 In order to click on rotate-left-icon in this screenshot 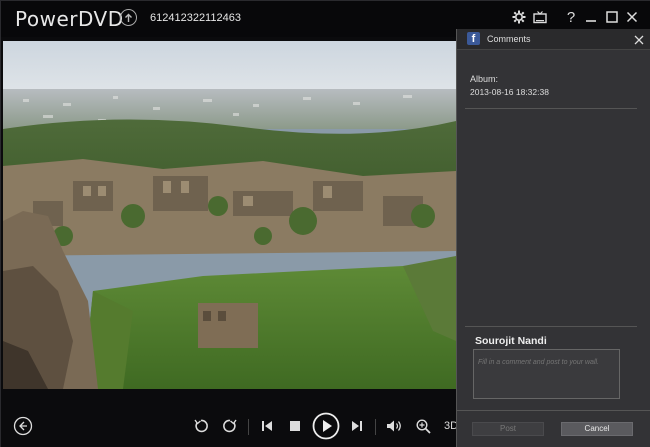, I will do `click(201, 426)`.